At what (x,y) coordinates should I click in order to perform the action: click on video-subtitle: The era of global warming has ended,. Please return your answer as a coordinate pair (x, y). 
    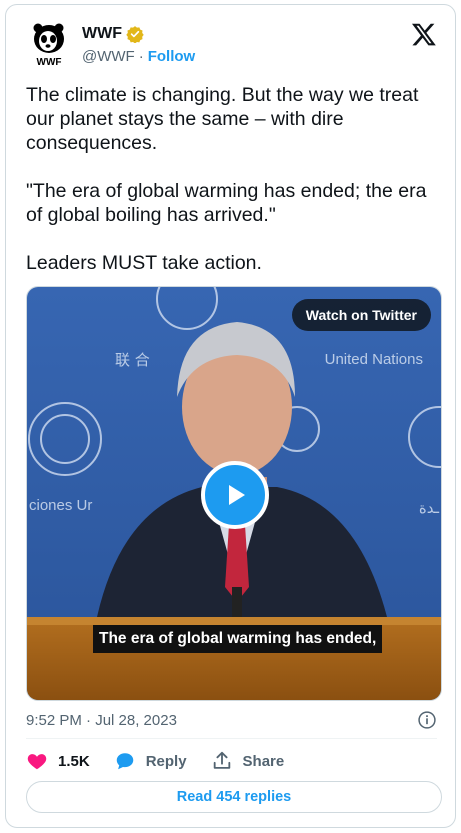
    Looking at the image, I should click on (238, 639).